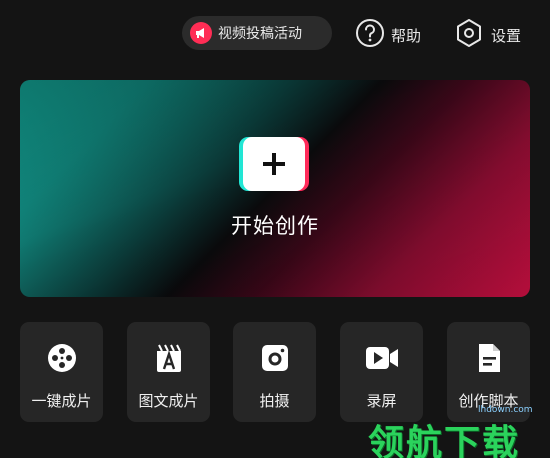  I want to click on tool-screen-record: 录屏, so click(381, 372).